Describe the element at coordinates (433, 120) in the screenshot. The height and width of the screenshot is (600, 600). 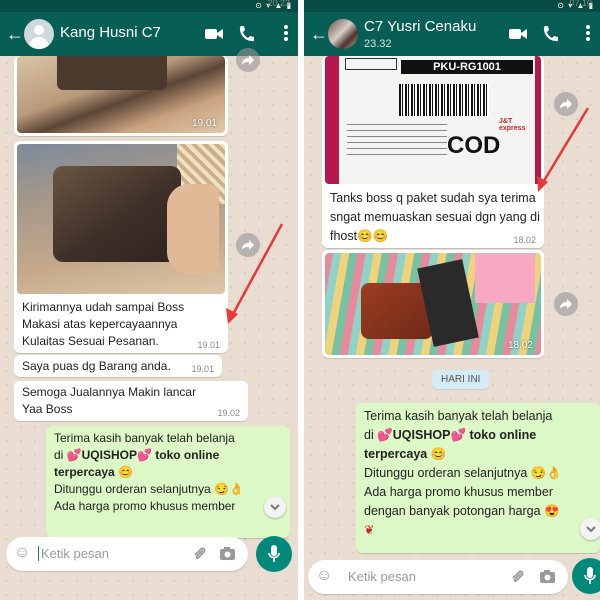
I see `package-photo: PKU-RG1001 COD J&T express` at that location.